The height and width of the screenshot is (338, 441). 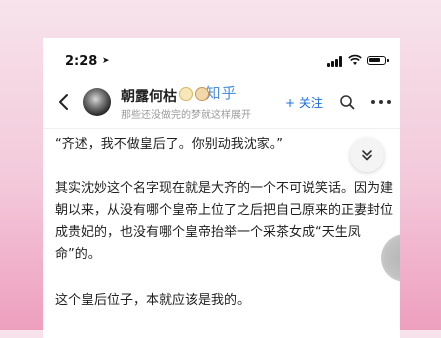 What do you see at coordinates (186, 94) in the screenshot?
I see `badge-icon` at bounding box center [186, 94].